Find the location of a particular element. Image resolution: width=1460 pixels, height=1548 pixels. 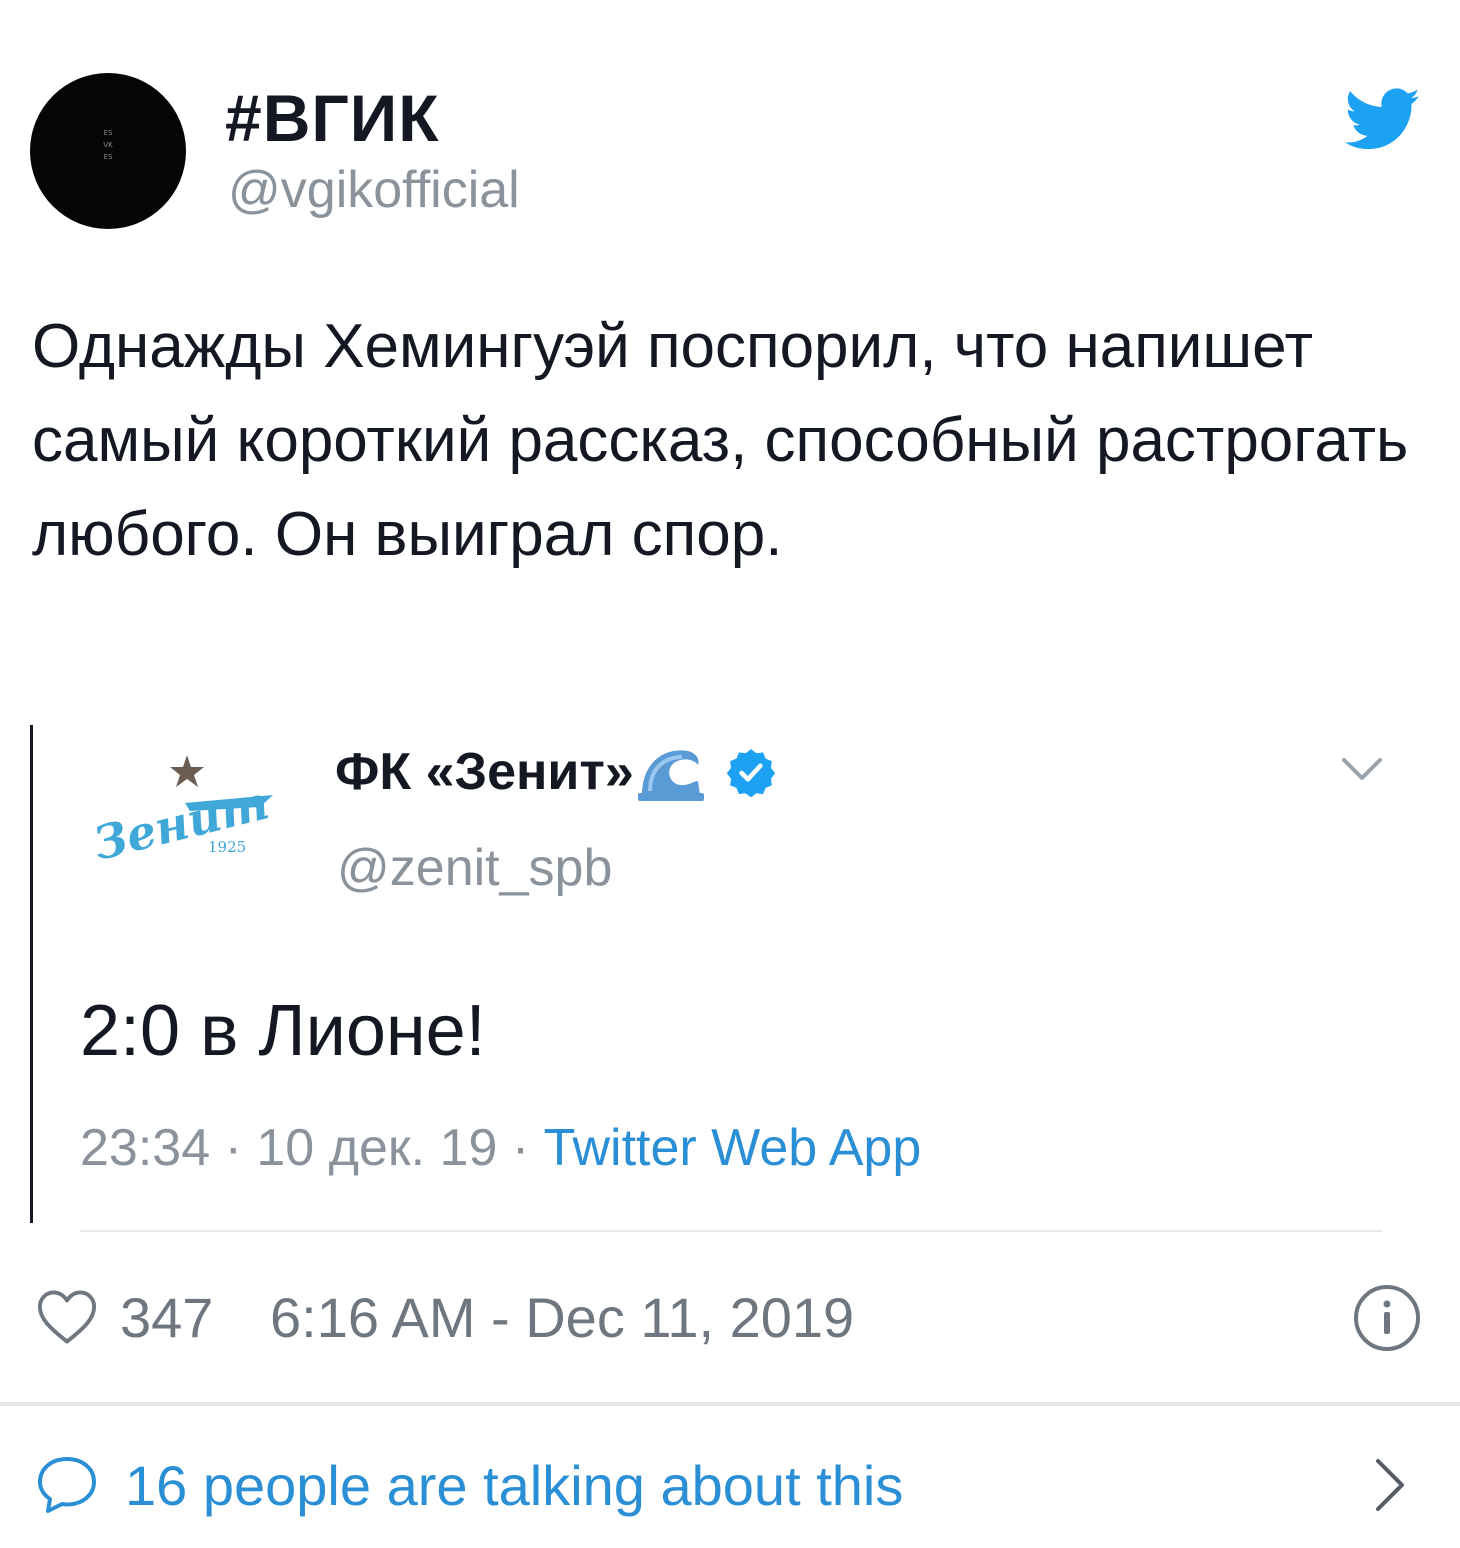

like-count: 347 is located at coordinates (167, 1317).